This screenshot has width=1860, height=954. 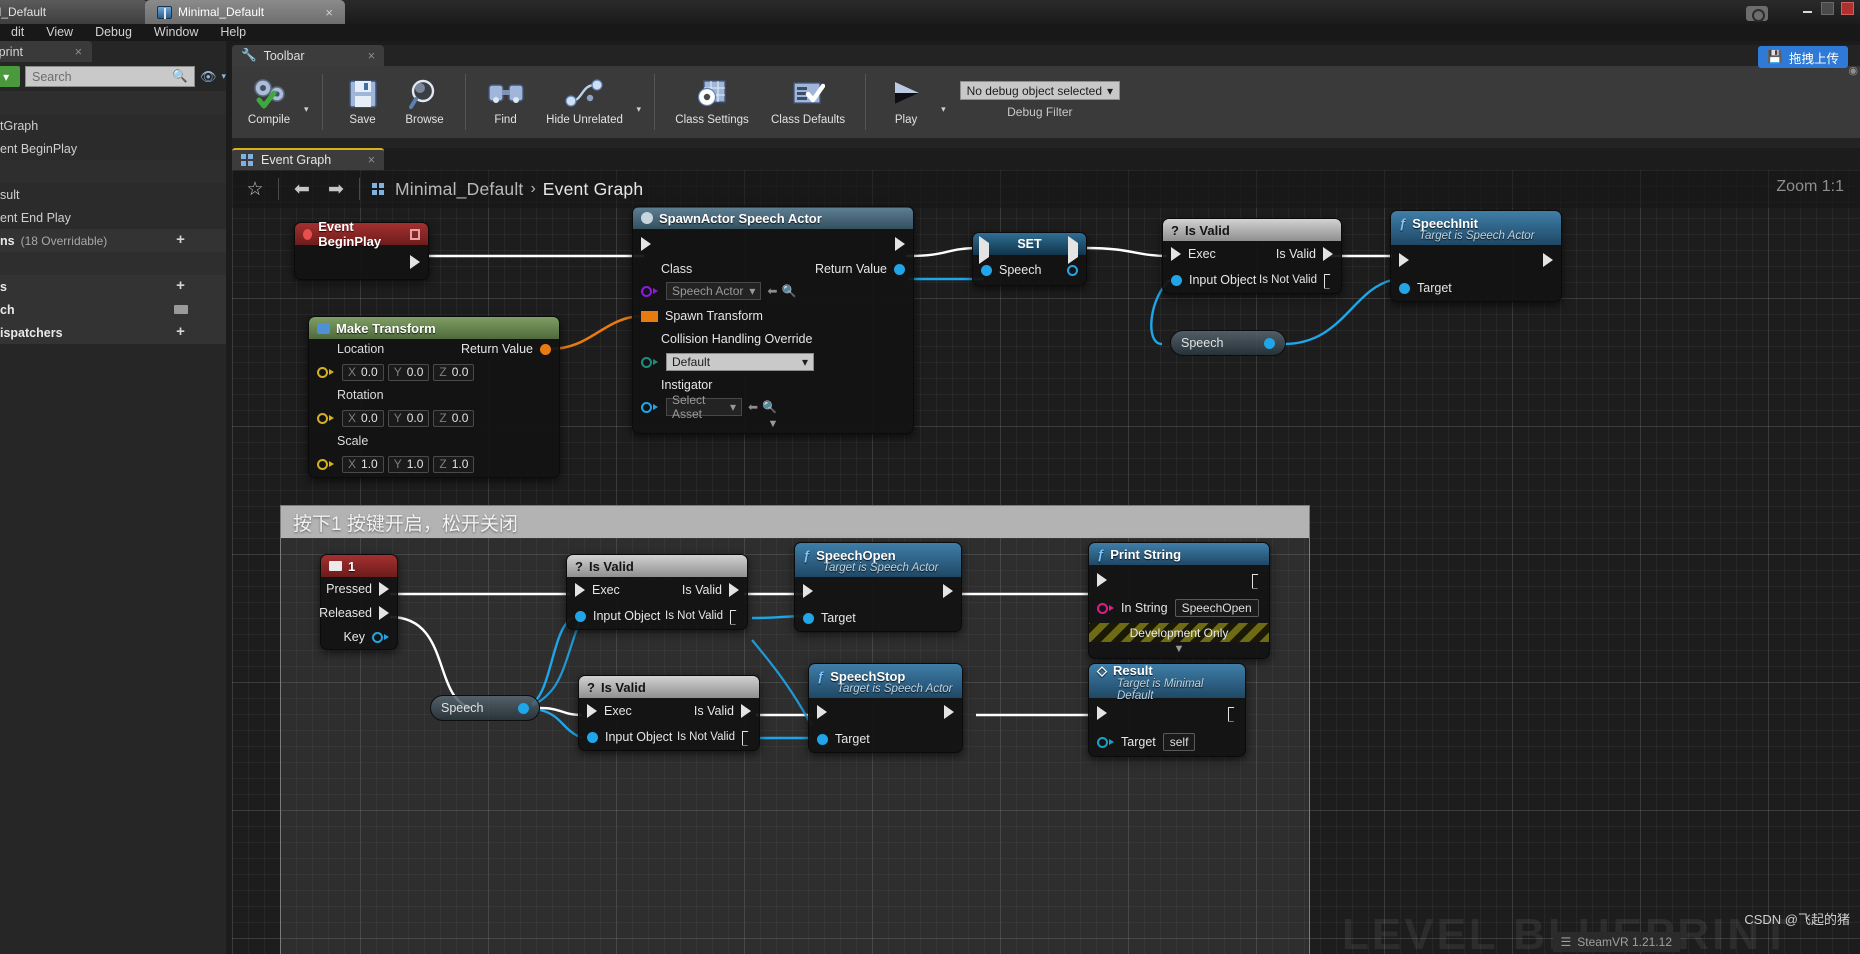 What do you see at coordinates (459, 189) in the screenshot?
I see `breadcrumb-root: Minimal_Default` at bounding box center [459, 189].